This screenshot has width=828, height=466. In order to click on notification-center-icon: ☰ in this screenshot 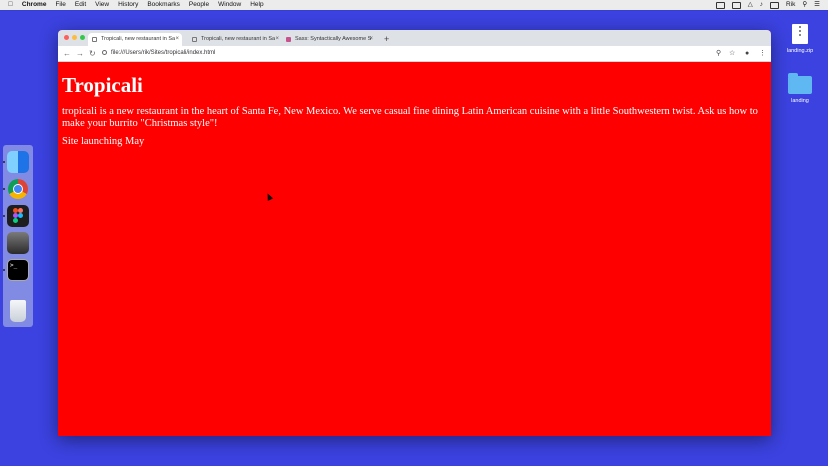, I will do `click(817, 5)`.